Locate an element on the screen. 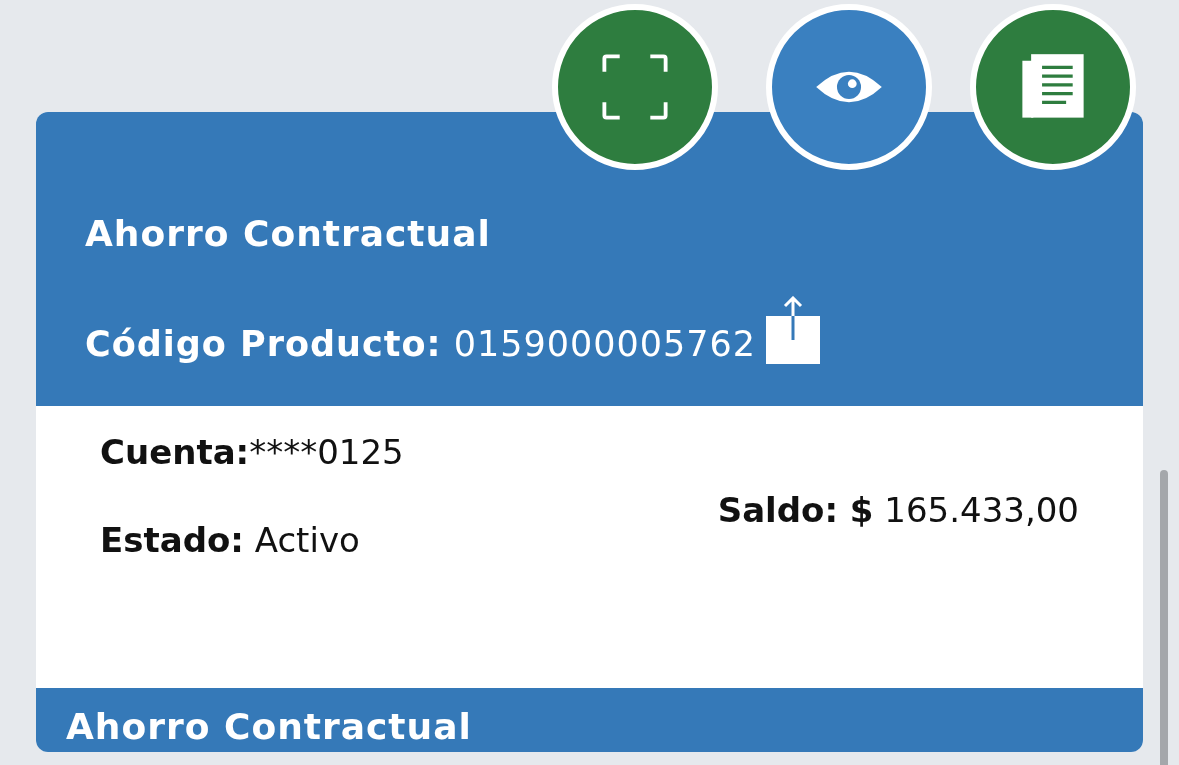 This screenshot has width=1179, height=765. account-balance: Saldo: $ 165.433,00 is located at coordinates (898, 511).